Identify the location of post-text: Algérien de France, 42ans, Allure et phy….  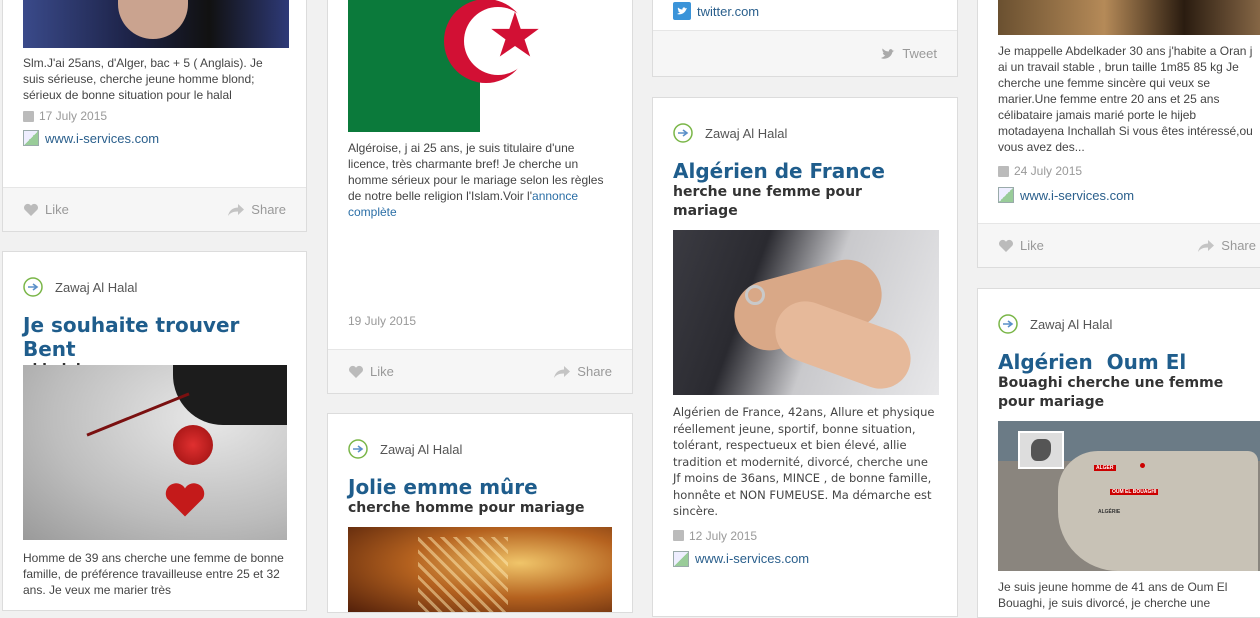
(804, 461).